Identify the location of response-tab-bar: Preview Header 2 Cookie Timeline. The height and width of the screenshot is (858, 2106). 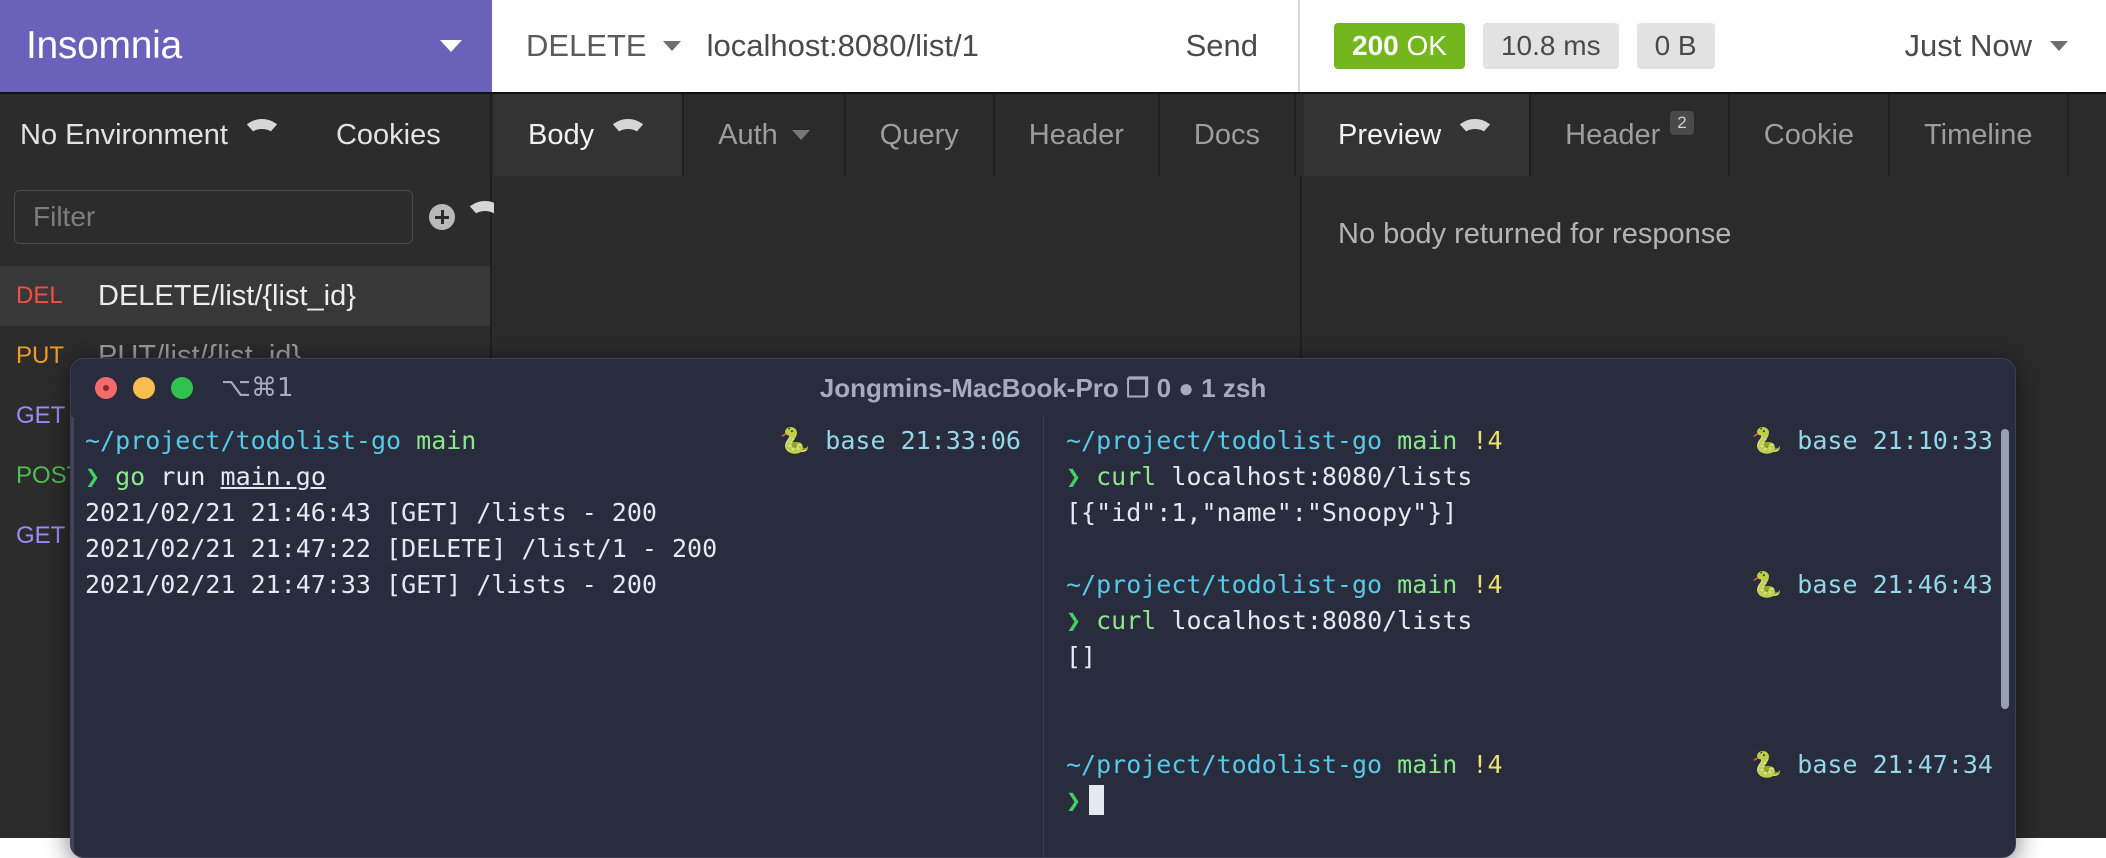
(1705, 135).